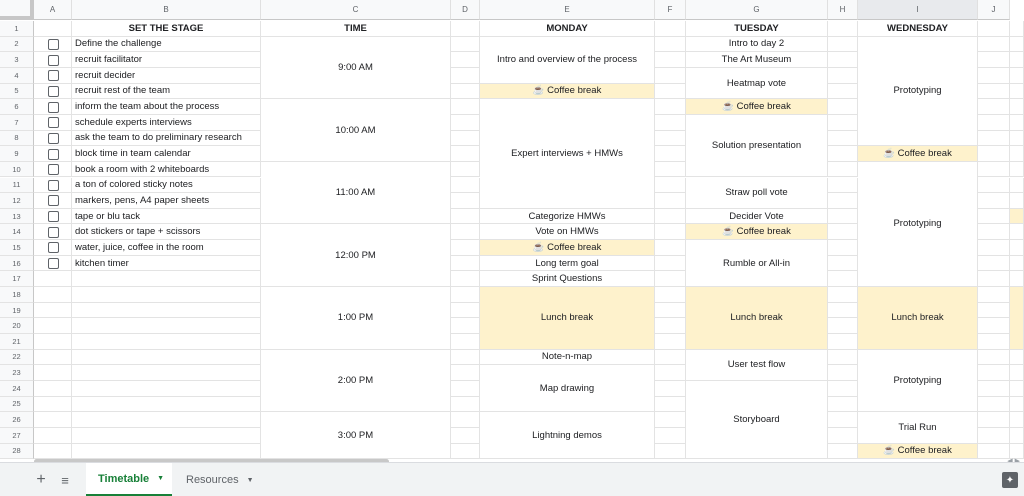 The image size is (1024, 496). What do you see at coordinates (17, 388) in the screenshot?
I see `row-header-24: 24` at bounding box center [17, 388].